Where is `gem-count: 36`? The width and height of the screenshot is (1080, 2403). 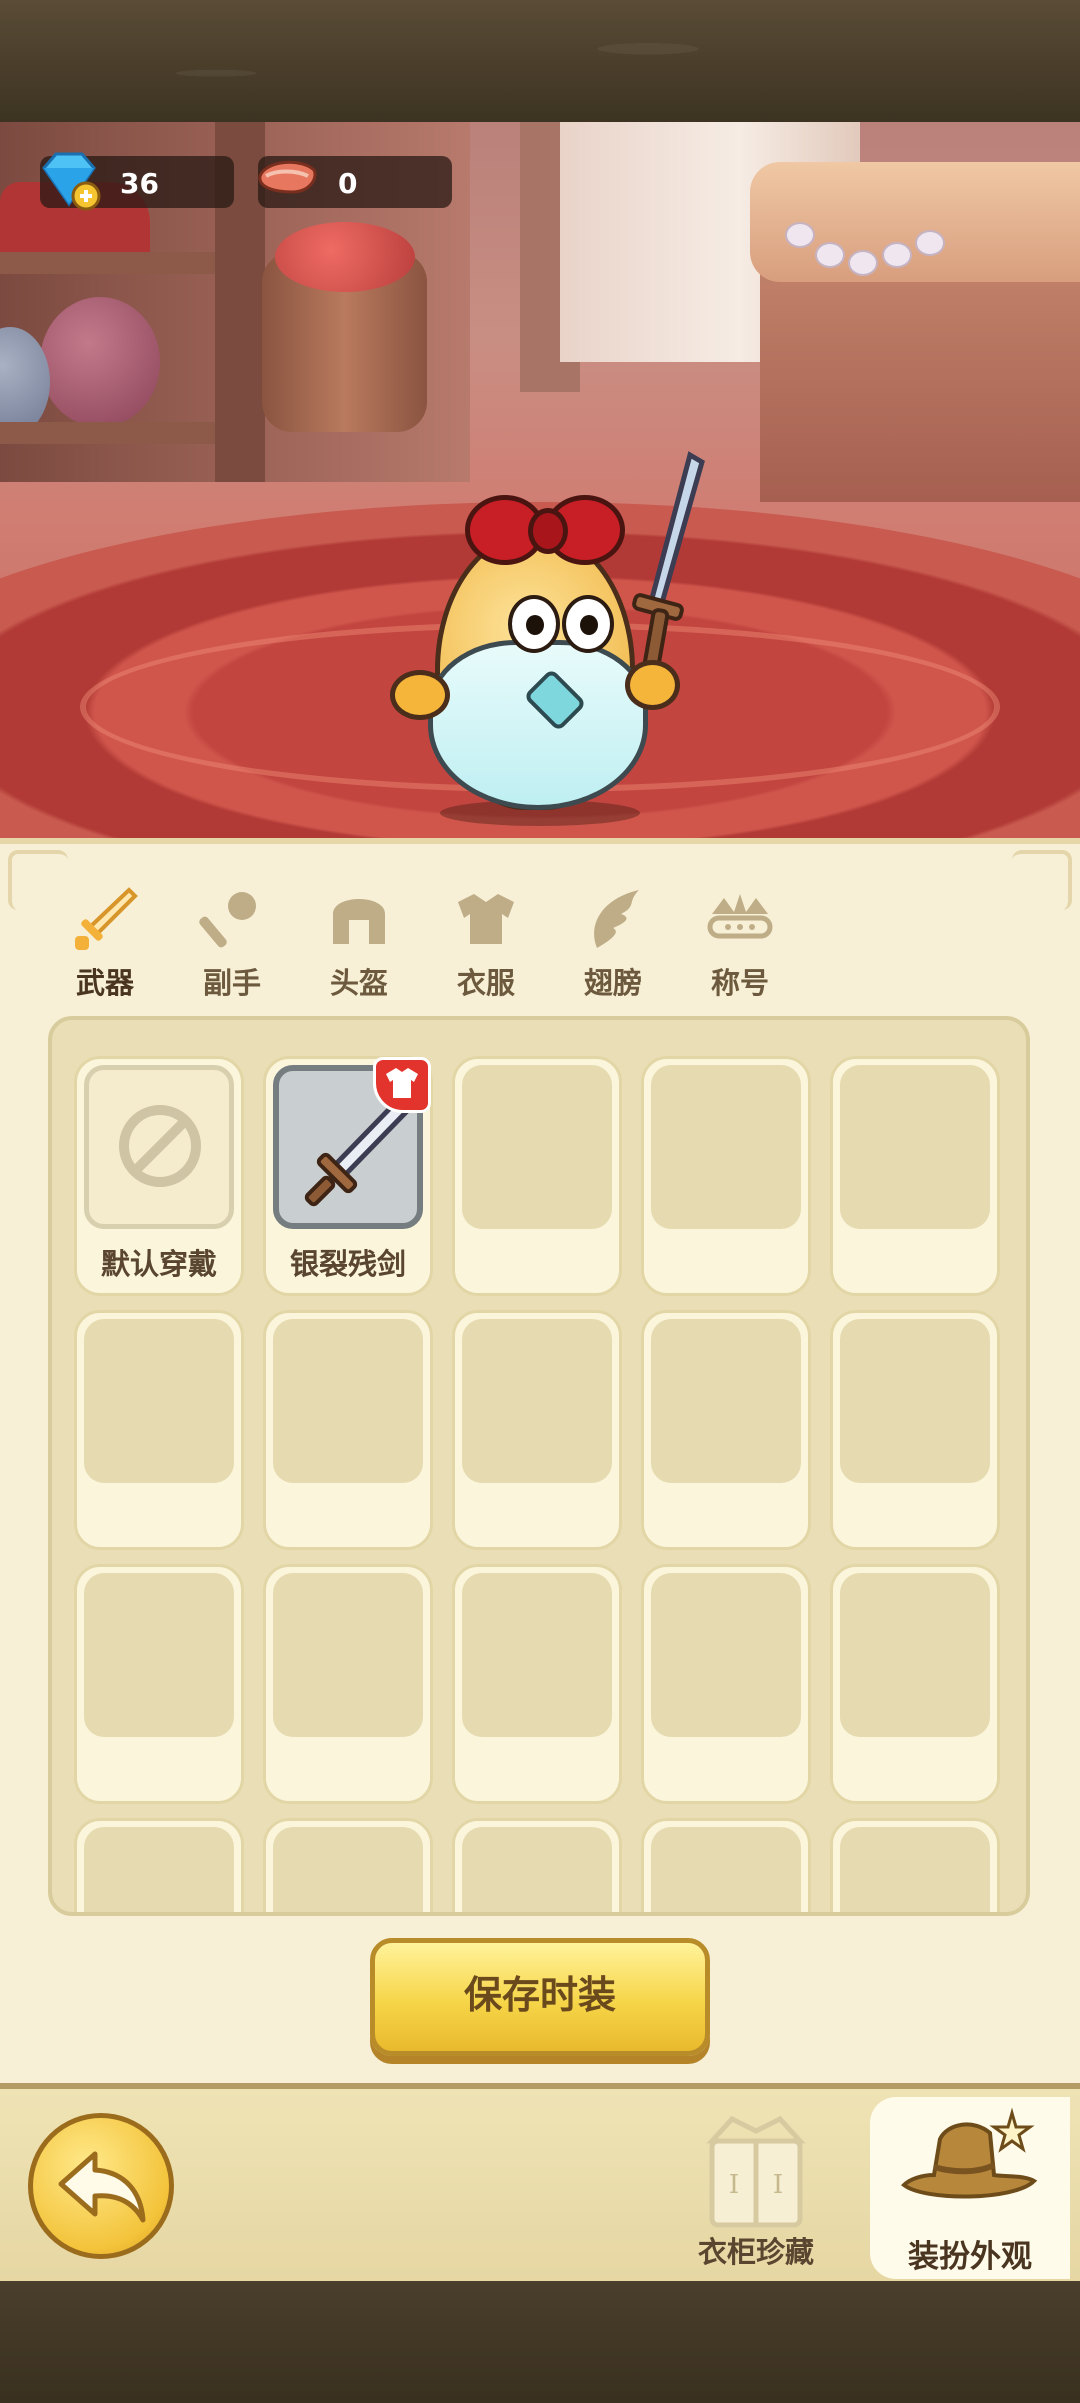 gem-count: 36 is located at coordinates (139, 183).